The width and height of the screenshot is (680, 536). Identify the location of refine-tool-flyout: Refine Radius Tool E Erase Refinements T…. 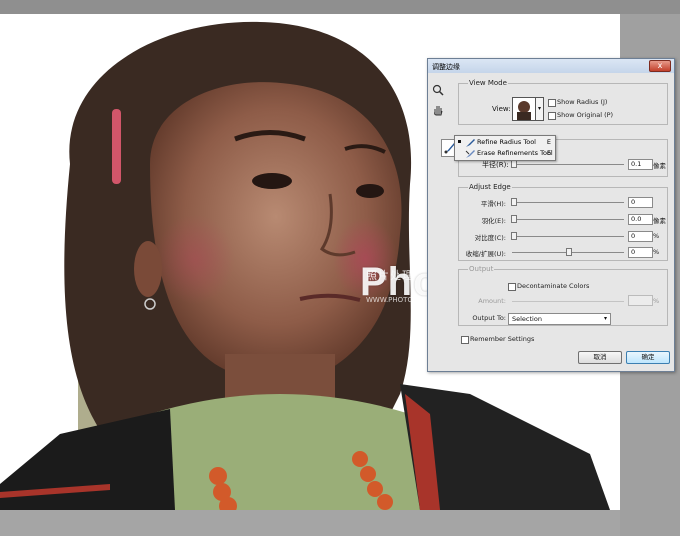
(505, 148).